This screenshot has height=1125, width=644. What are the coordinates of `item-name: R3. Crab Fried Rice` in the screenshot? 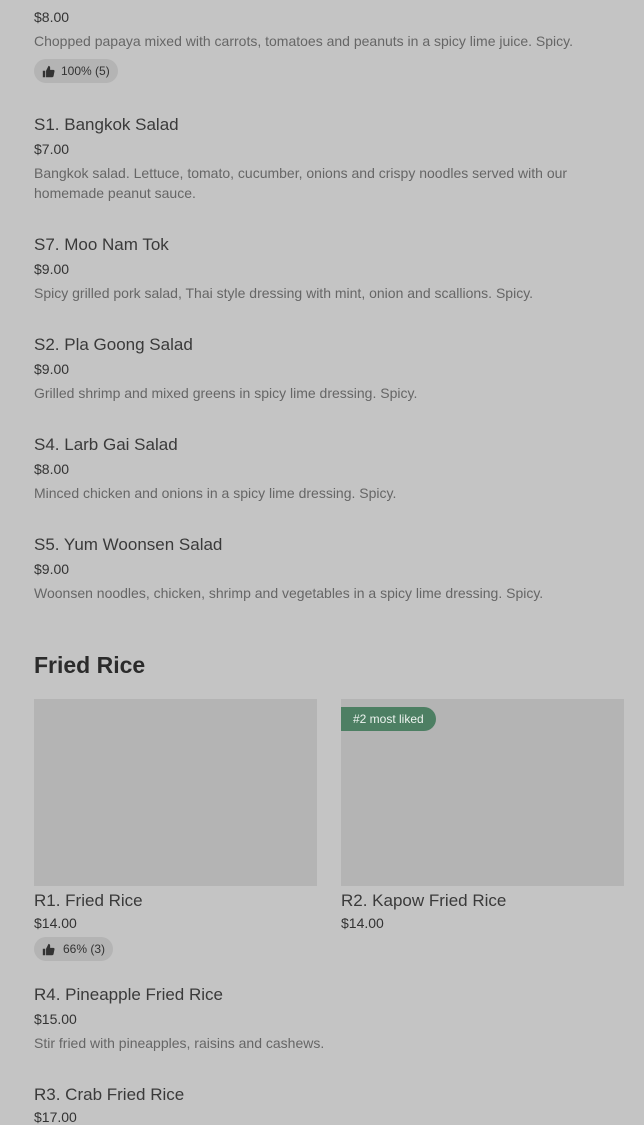 It's located at (109, 1094).